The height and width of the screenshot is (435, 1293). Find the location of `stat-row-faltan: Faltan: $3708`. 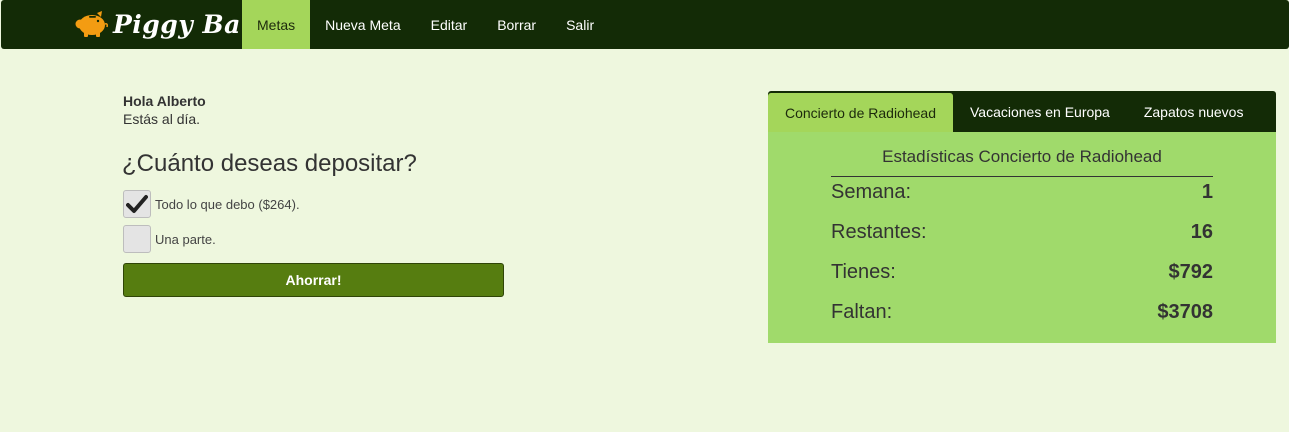

stat-row-faltan: Faltan: $3708 is located at coordinates (1022, 312).